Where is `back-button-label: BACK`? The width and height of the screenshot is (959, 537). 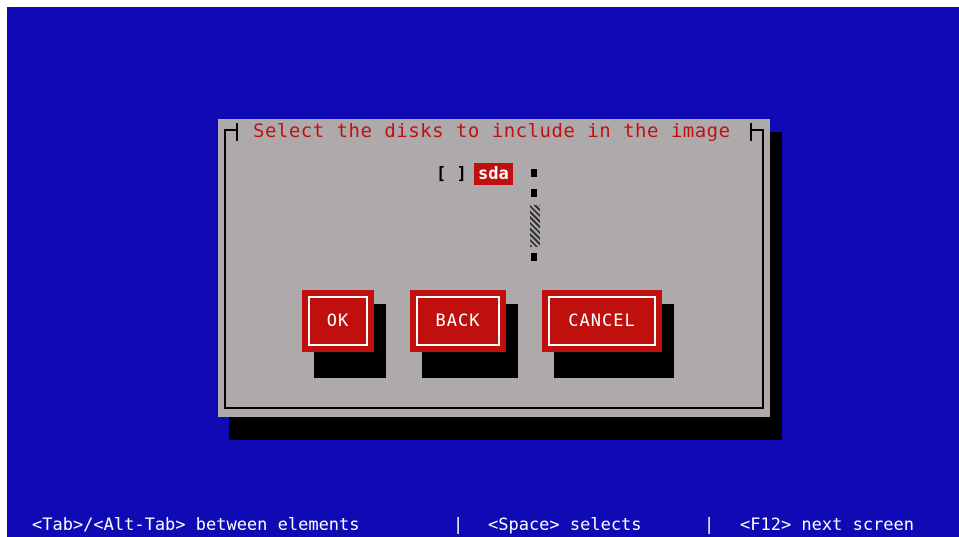 back-button-label: BACK is located at coordinates (458, 321).